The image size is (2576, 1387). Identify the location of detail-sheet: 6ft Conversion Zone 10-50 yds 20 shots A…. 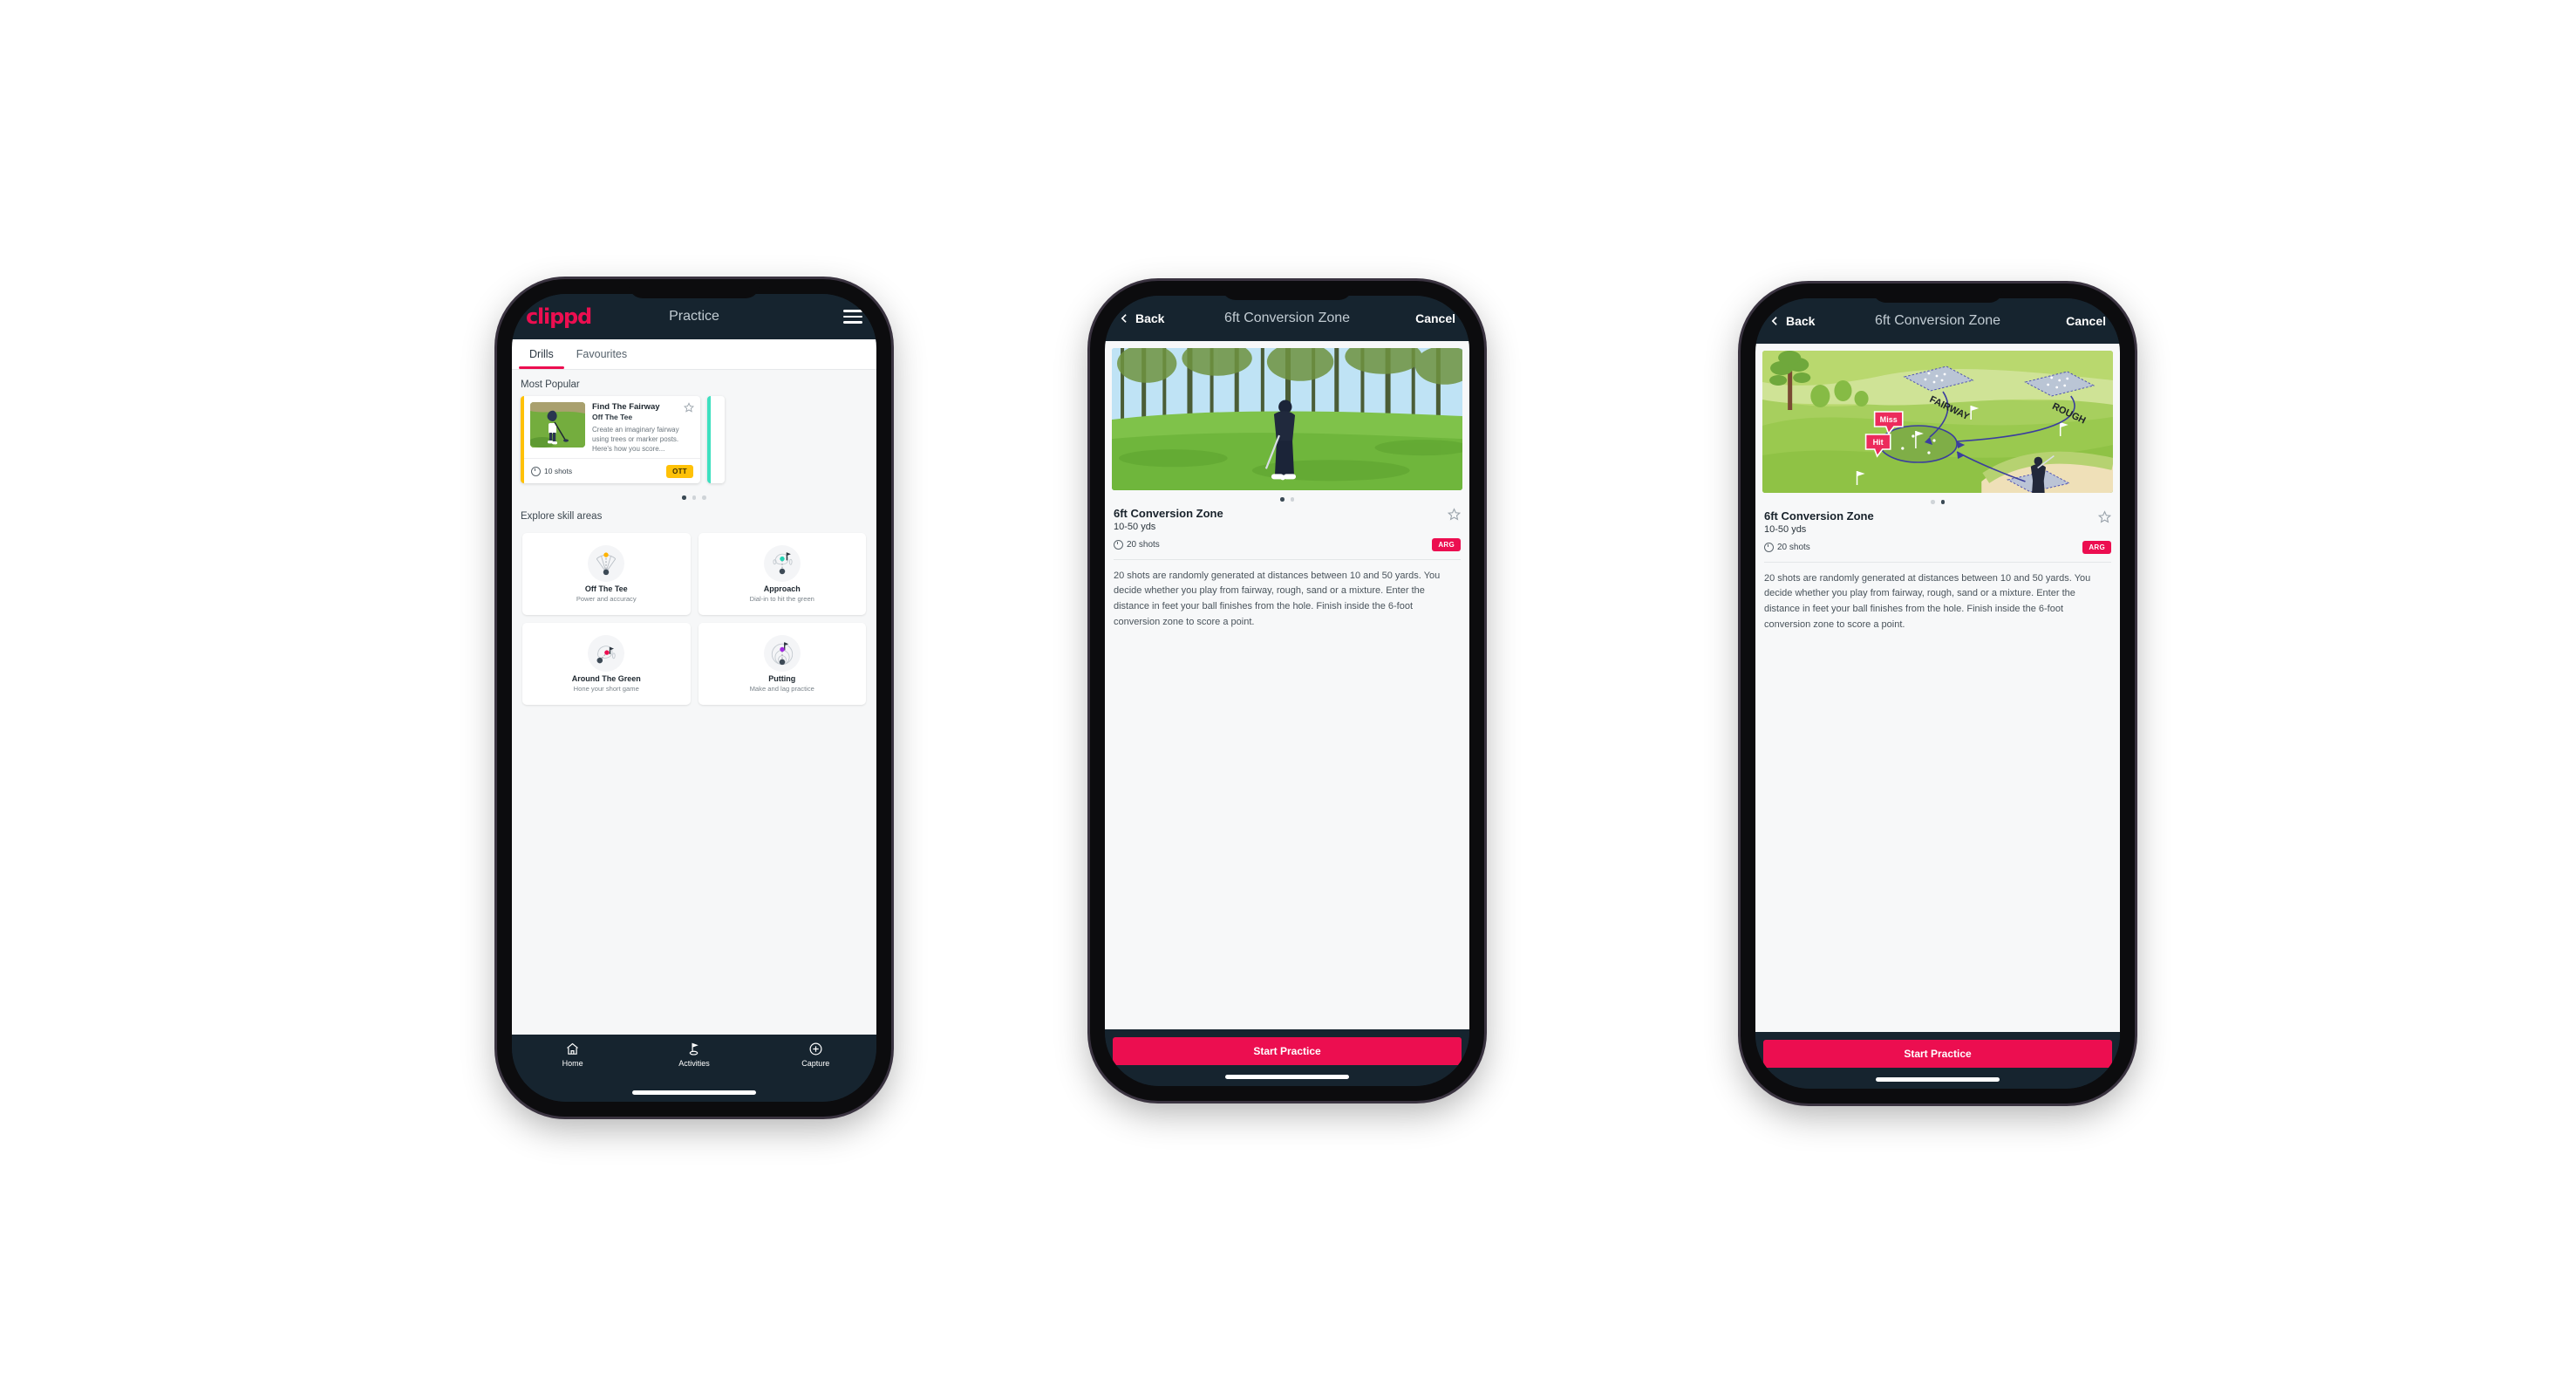
(1287, 685).